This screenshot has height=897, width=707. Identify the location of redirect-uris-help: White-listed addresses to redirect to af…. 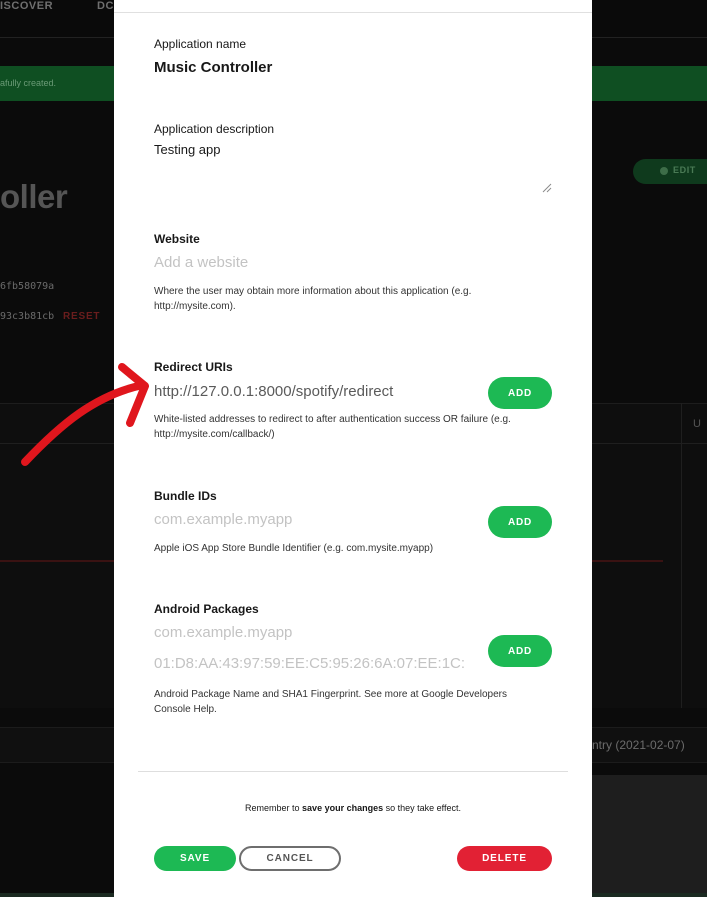
(354, 427).